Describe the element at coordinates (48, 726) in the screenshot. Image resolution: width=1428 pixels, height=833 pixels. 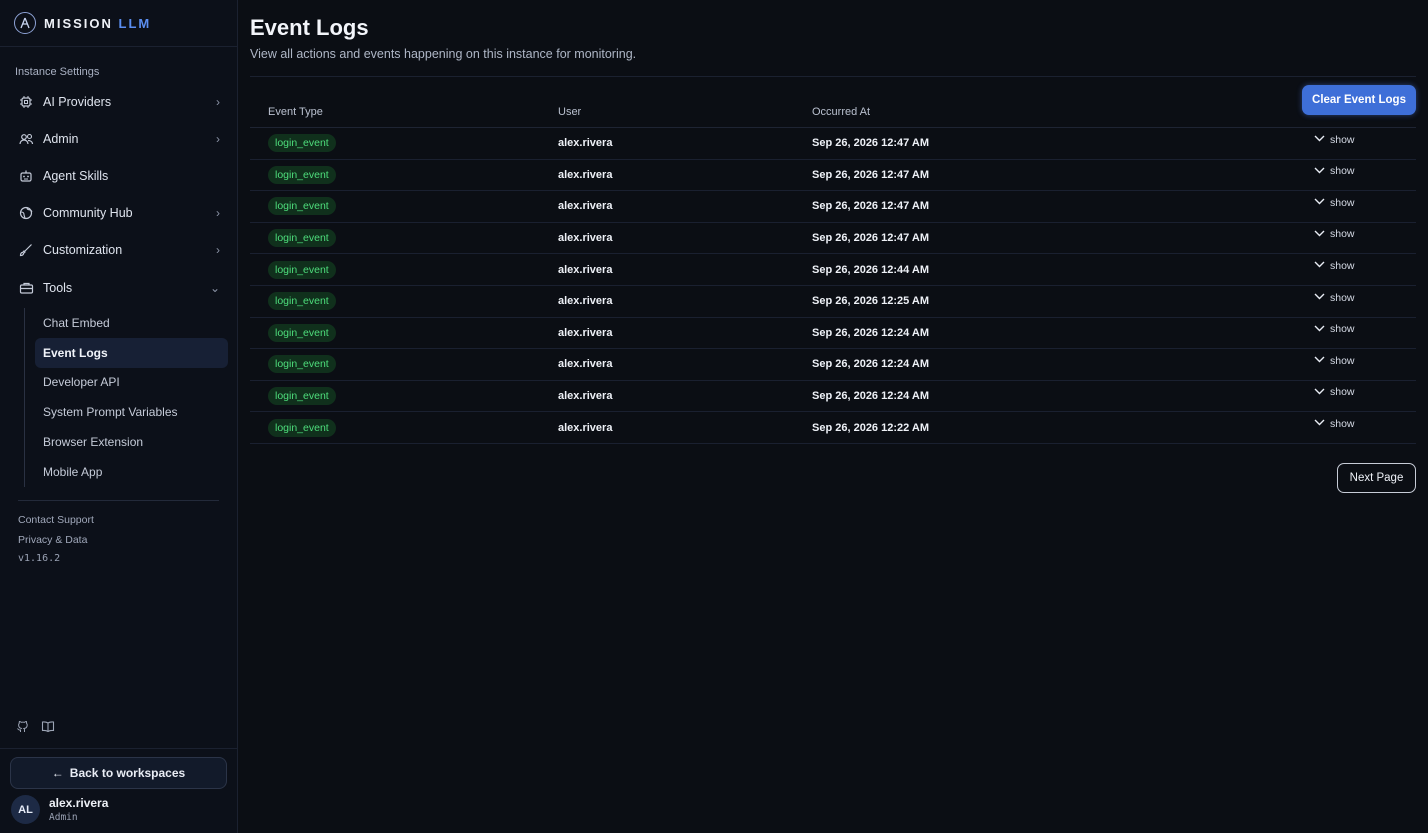
I see `book-icon` at that location.